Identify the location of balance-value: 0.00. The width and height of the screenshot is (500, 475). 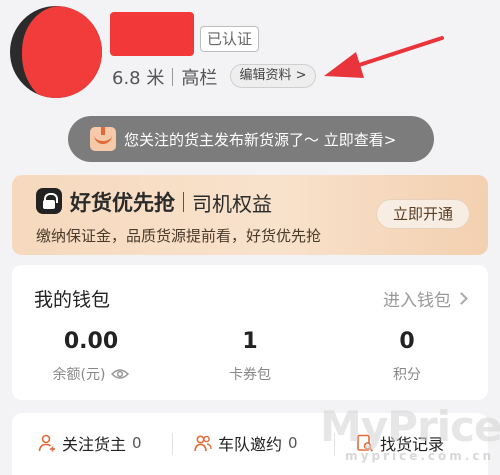
(91, 341).